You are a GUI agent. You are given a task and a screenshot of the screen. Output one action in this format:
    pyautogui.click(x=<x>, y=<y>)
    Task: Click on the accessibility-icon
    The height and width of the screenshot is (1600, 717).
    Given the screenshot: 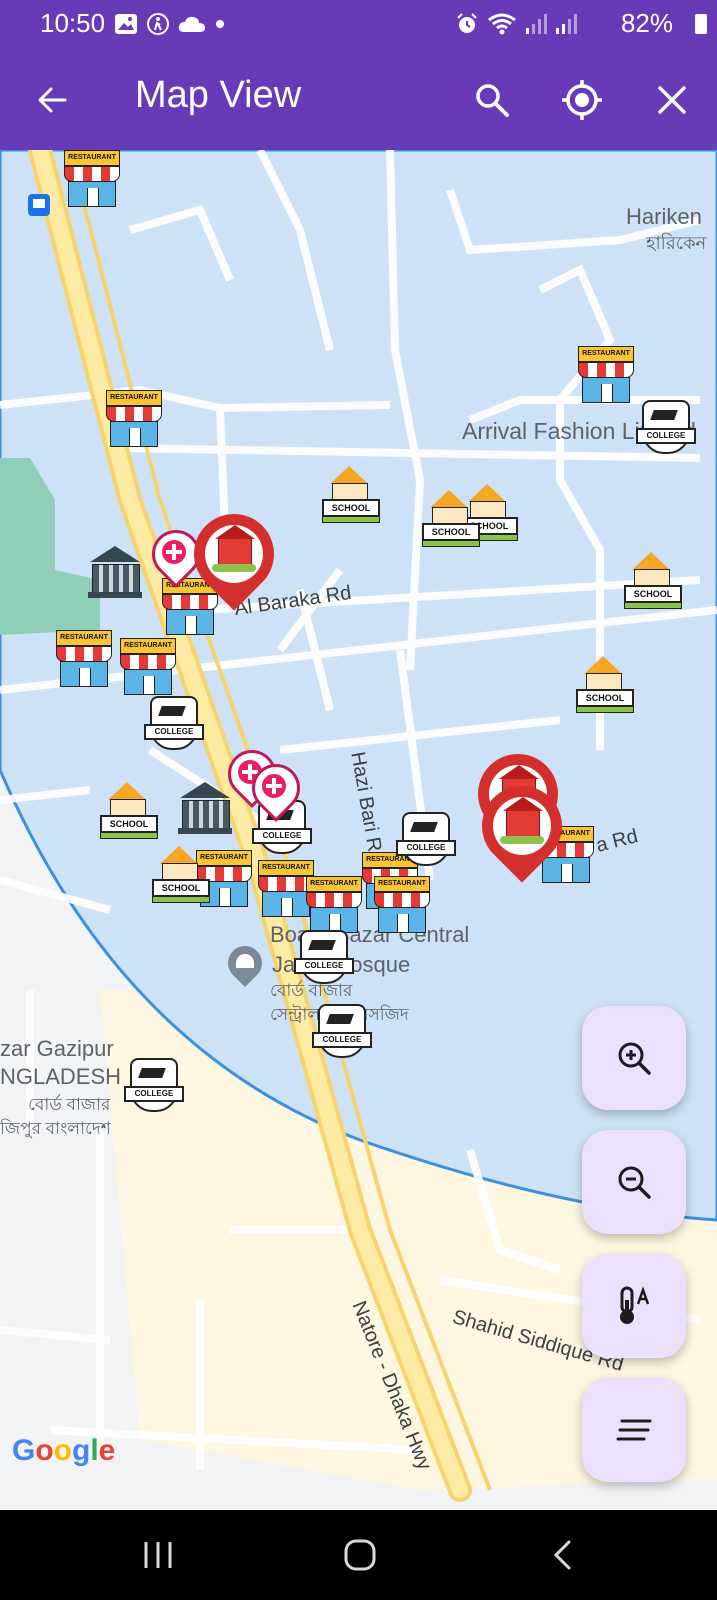 What is the action you would take?
    pyautogui.click(x=158, y=24)
    